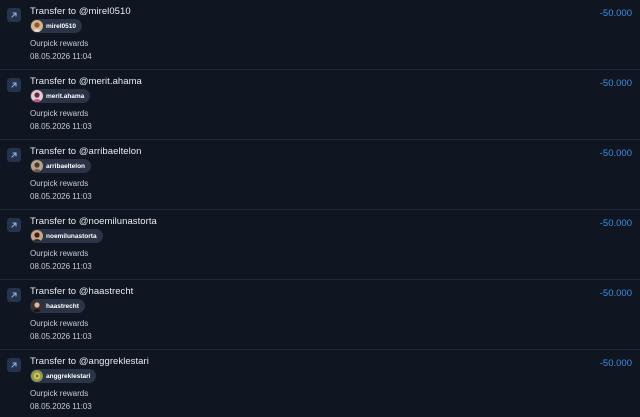 The image size is (640, 417). Describe the element at coordinates (86, 81) in the screenshot. I see `transaction-title: Transfer to @merit.ahama` at that location.